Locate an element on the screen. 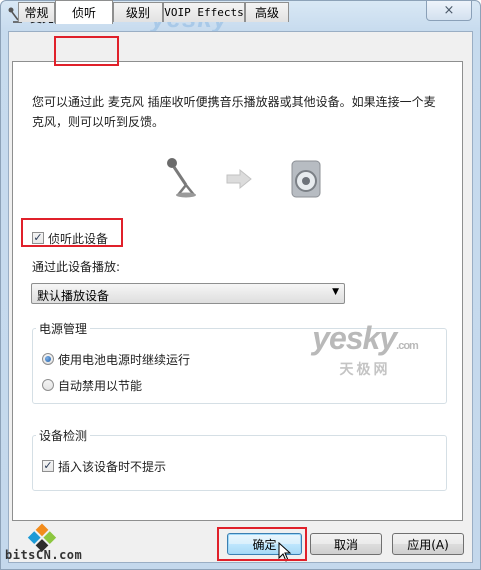 The width and height of the screenshot is (481, 570). chevron-down-icon: ▼ is located at coordinates (335, 292).